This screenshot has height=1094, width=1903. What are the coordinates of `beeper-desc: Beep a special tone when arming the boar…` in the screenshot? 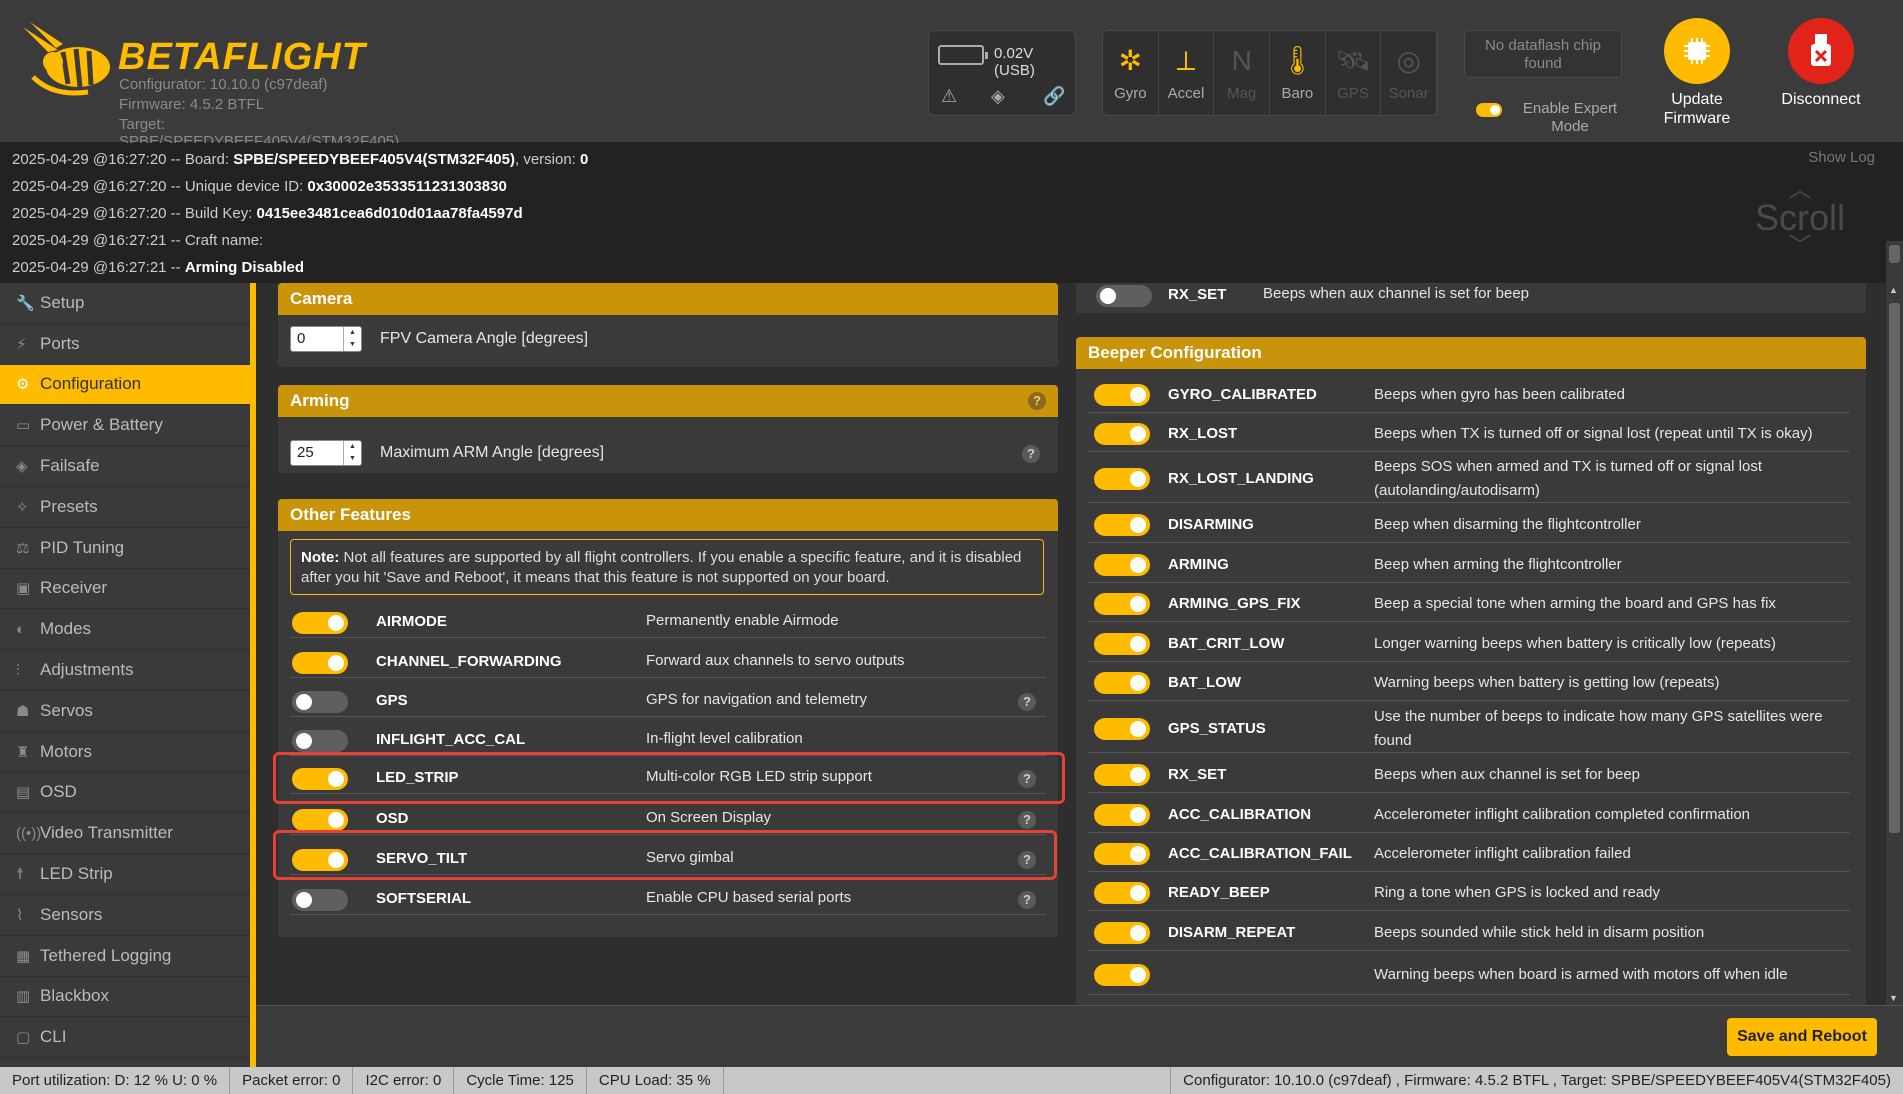 It's located at (1575, 603).